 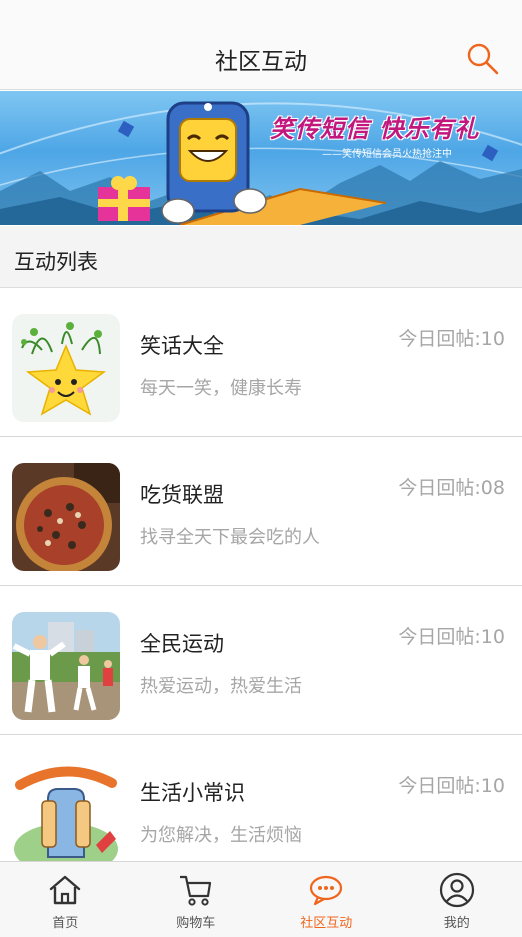 I want to click on promo-banner: 笑传短信 快乐有礼 ——笑传短信会员火热抢注中, so click(x=261, y=158).